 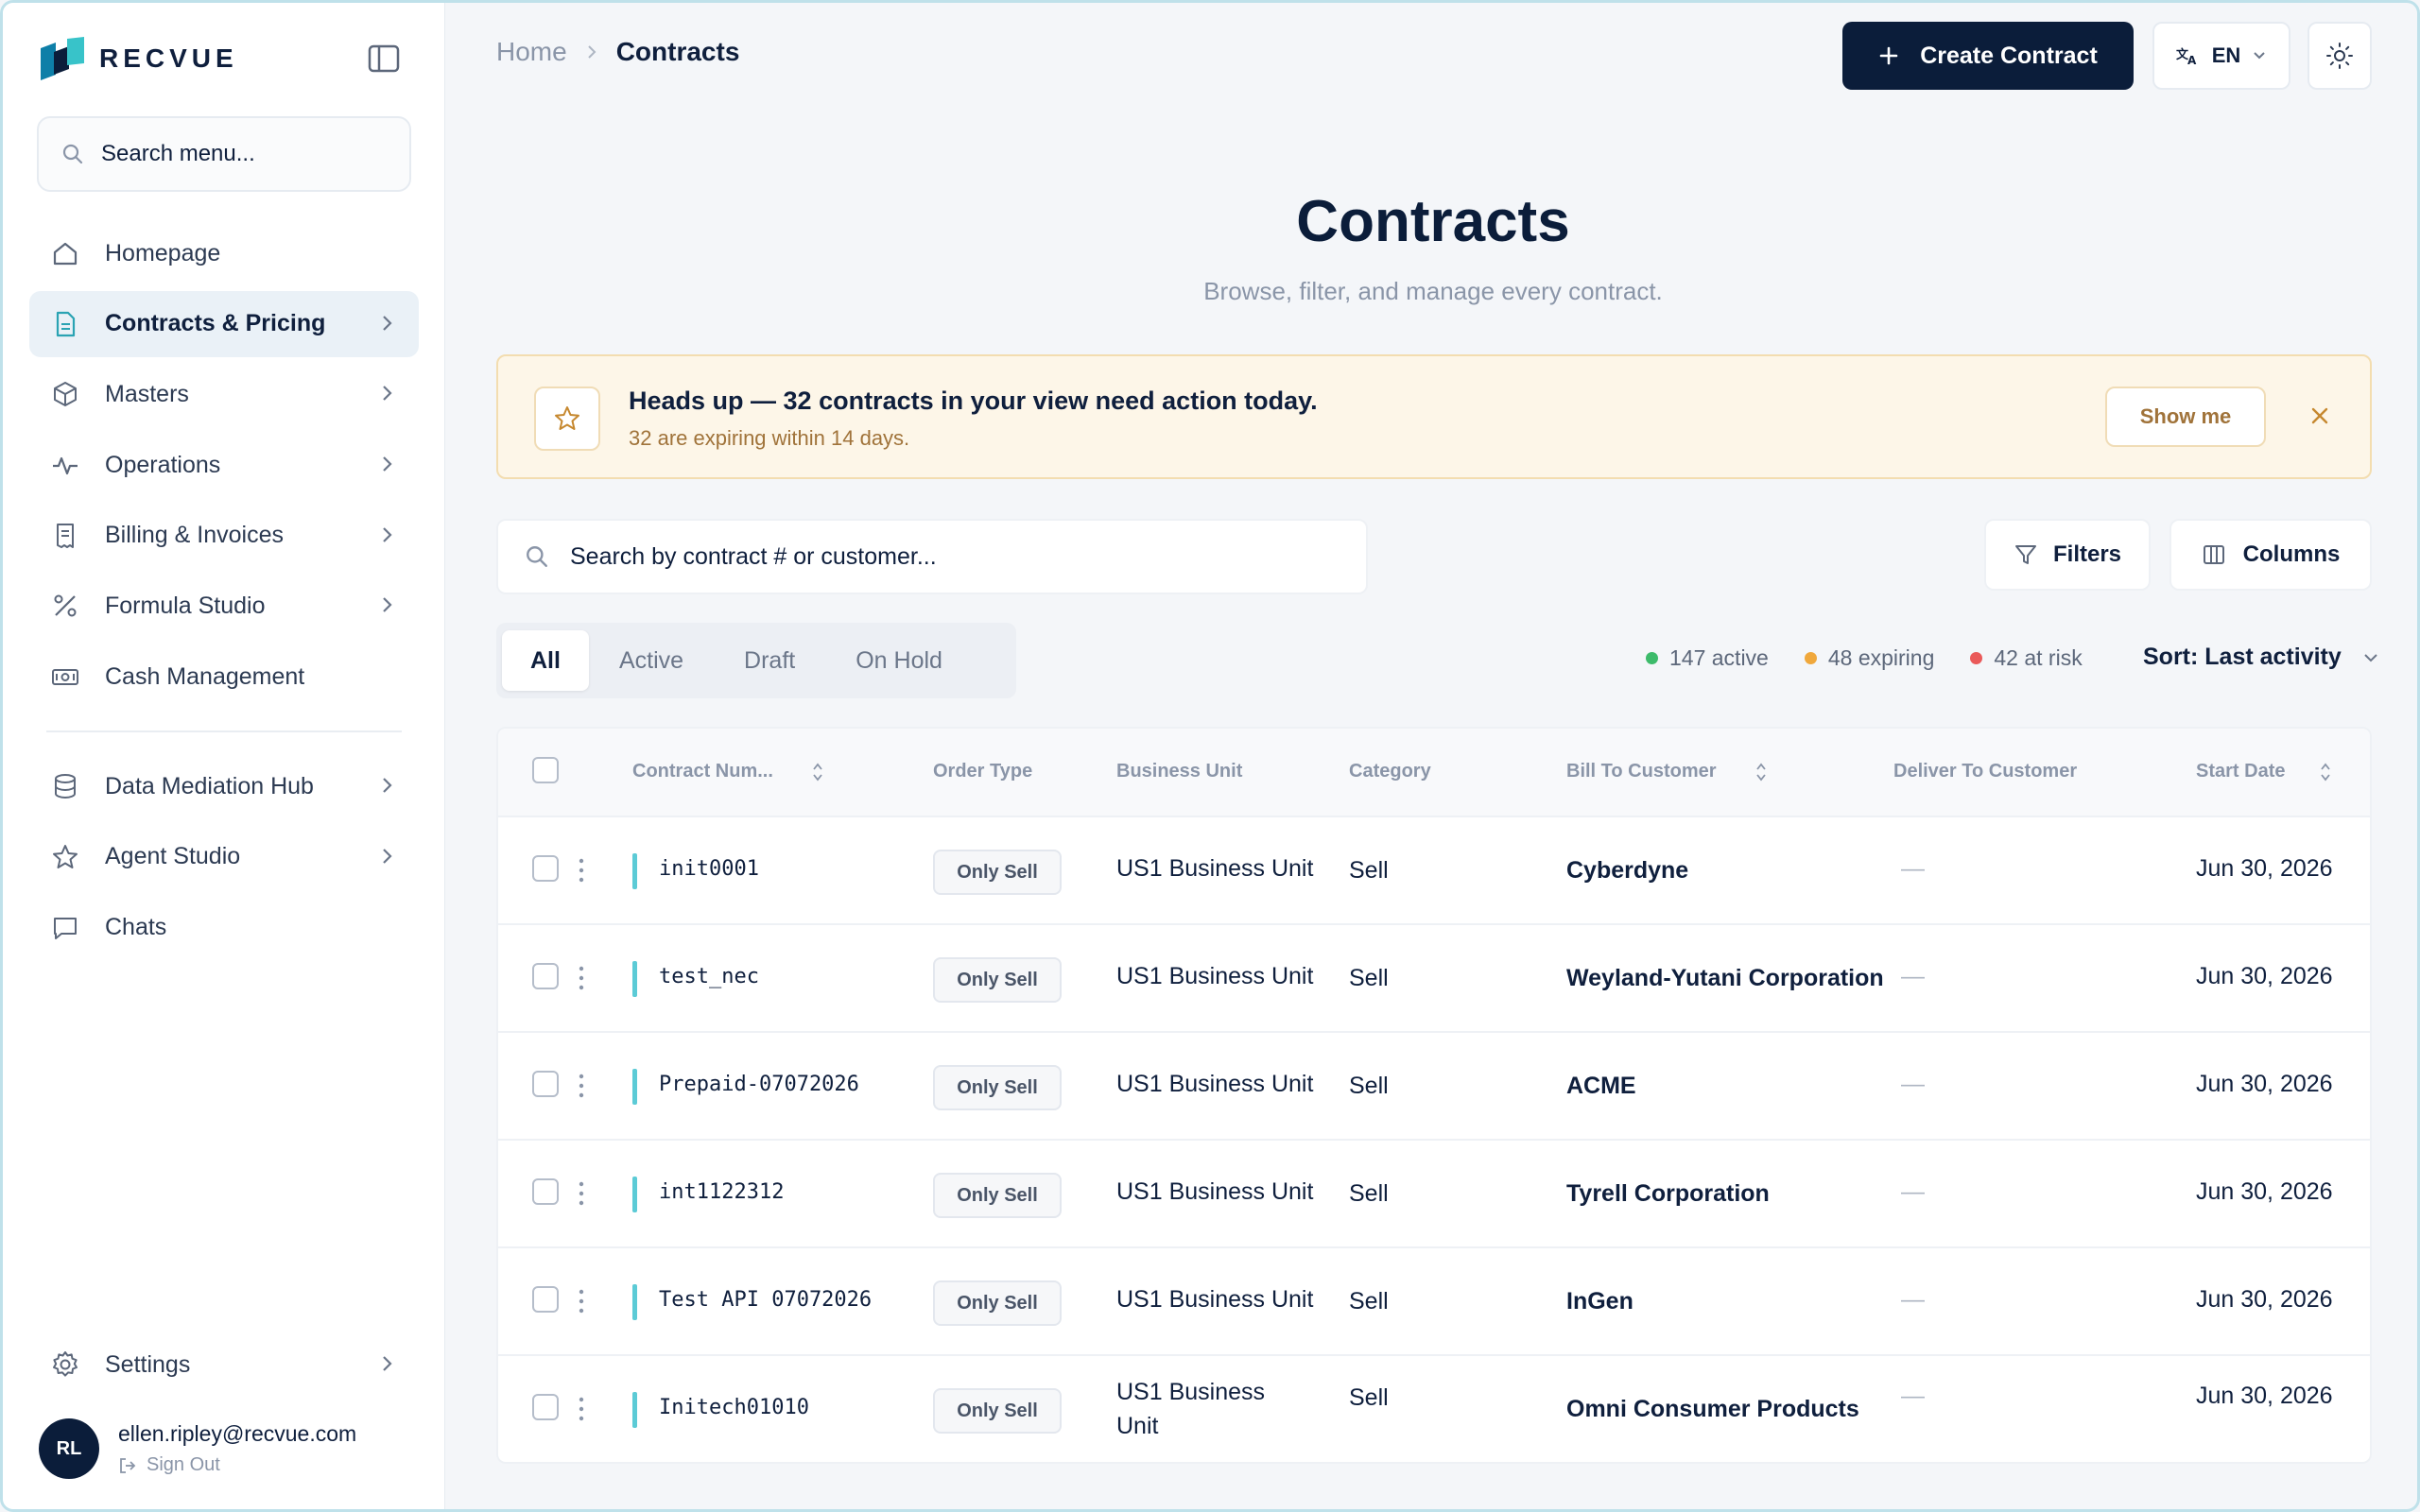 I want to click on close-alert-button, so click(x=2320, y=416).